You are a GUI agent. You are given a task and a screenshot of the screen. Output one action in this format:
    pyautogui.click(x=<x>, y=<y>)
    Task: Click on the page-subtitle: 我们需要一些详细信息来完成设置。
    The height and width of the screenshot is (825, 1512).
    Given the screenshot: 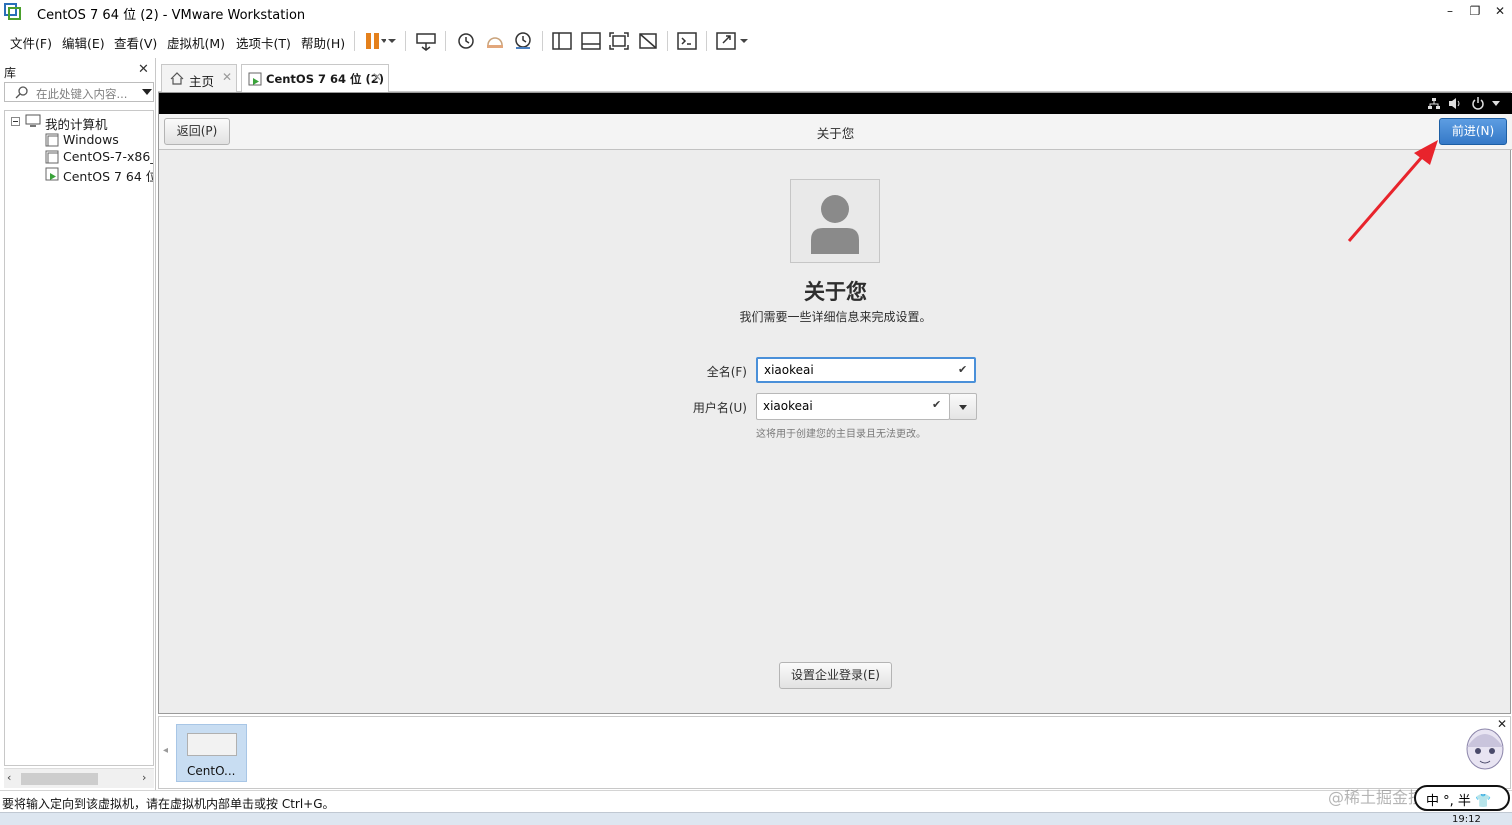 What is the action you would take?
    pyautogui.click(x=835, y=317)
    